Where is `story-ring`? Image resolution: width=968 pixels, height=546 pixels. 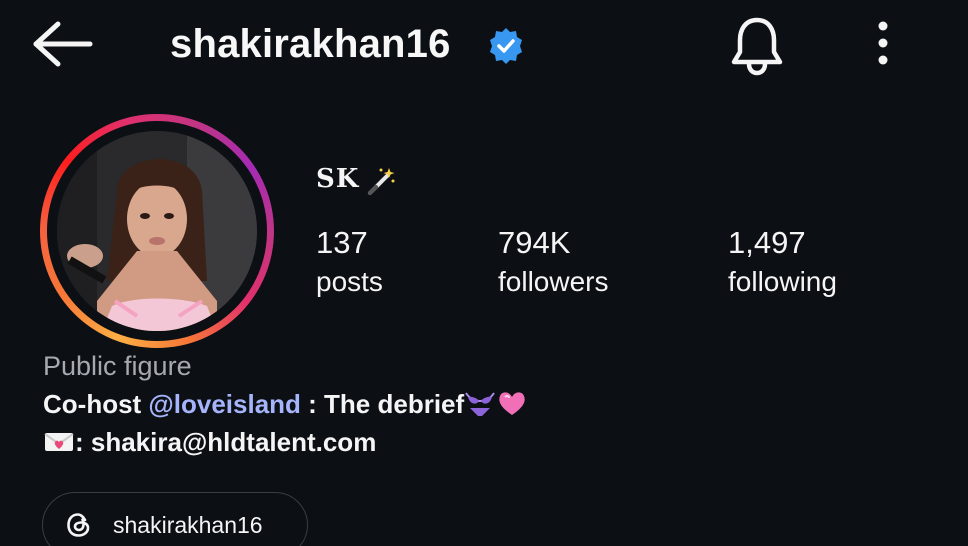
story-ring is located at coordinates (157, 231).